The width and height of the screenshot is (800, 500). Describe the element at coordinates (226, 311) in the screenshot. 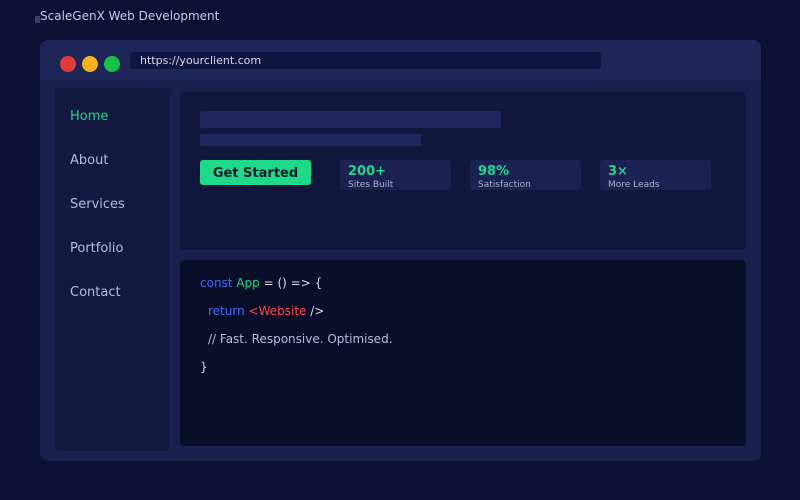

I see `code-keyword: return` at that location.